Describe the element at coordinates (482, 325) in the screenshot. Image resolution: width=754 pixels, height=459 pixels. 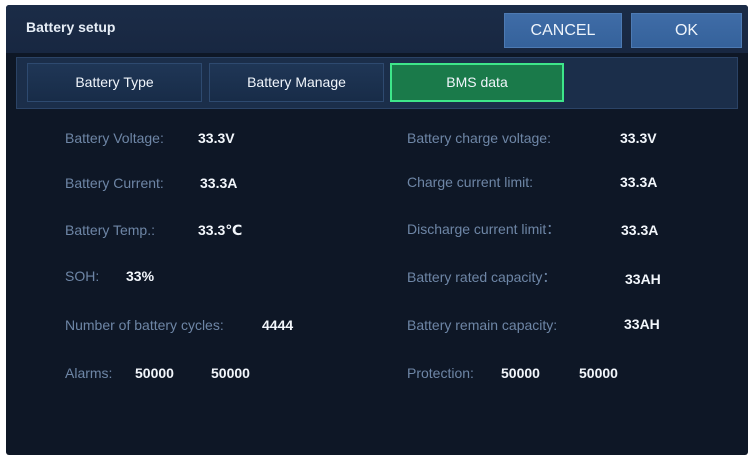
I see `remain-capacity-label: Battery remain capacity:` at that location.